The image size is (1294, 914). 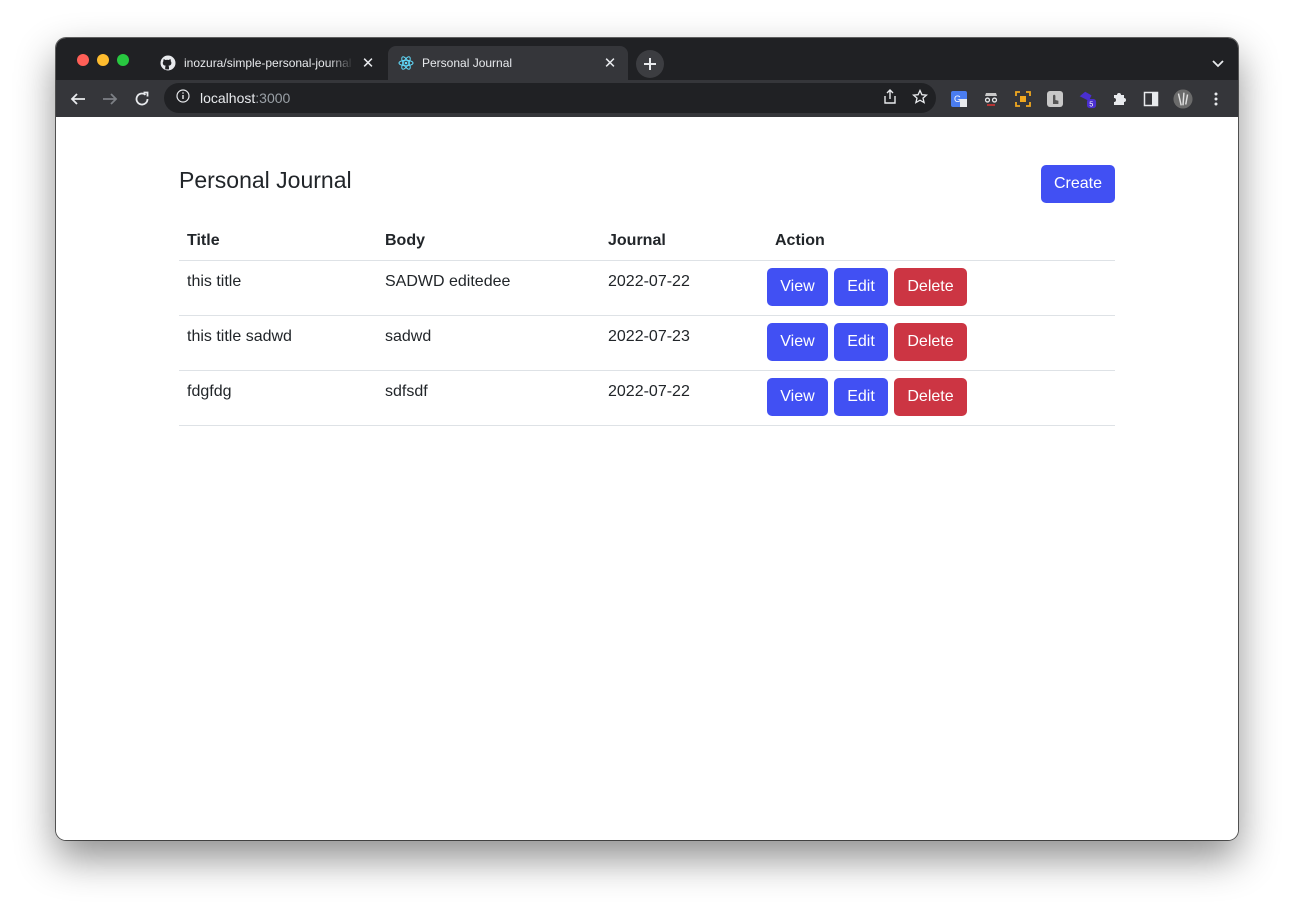 I want to click on forward-icon, so click(x=110, y=99).